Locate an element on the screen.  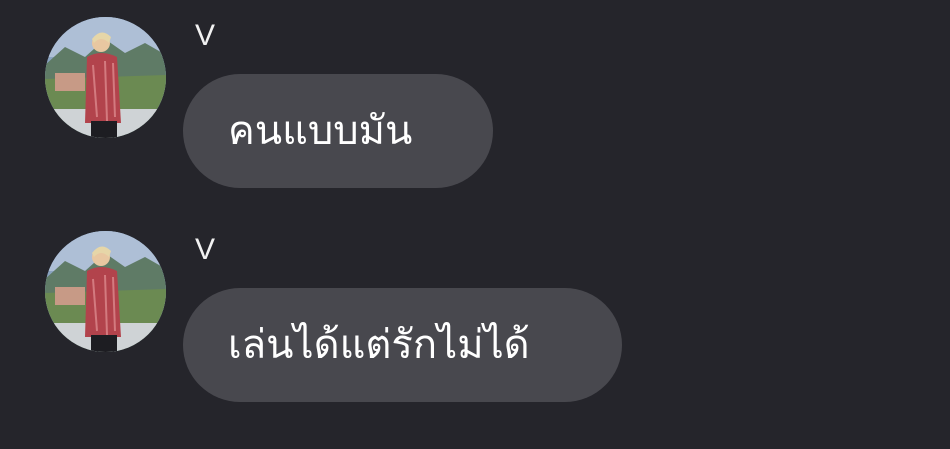
message-text: เล่นได้แต่รักไม่ได้ is located at coordinates (379, 345).